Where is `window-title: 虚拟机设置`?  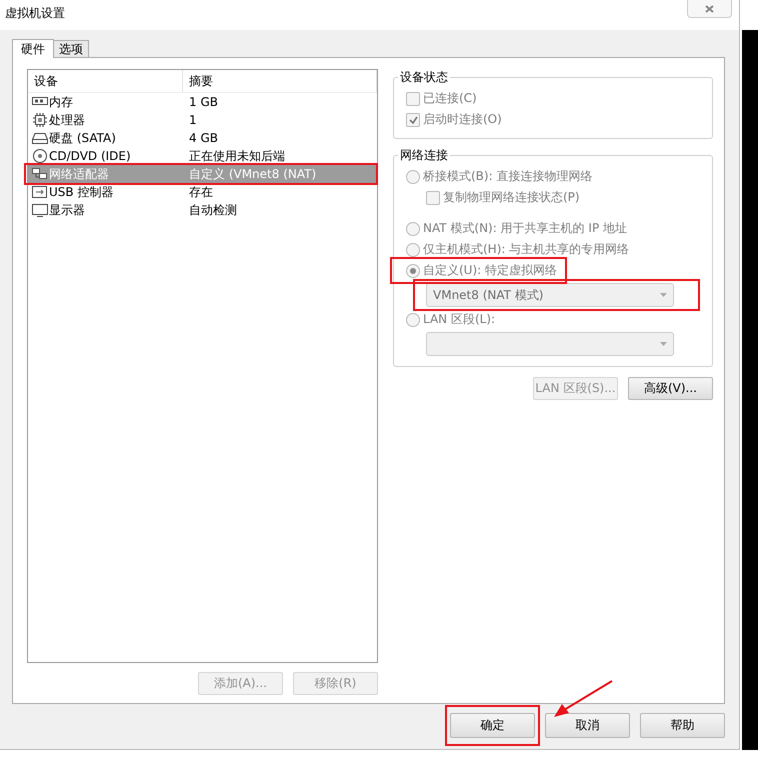
window-title: 虚拟机设置 is located at coordinates (35, 13).